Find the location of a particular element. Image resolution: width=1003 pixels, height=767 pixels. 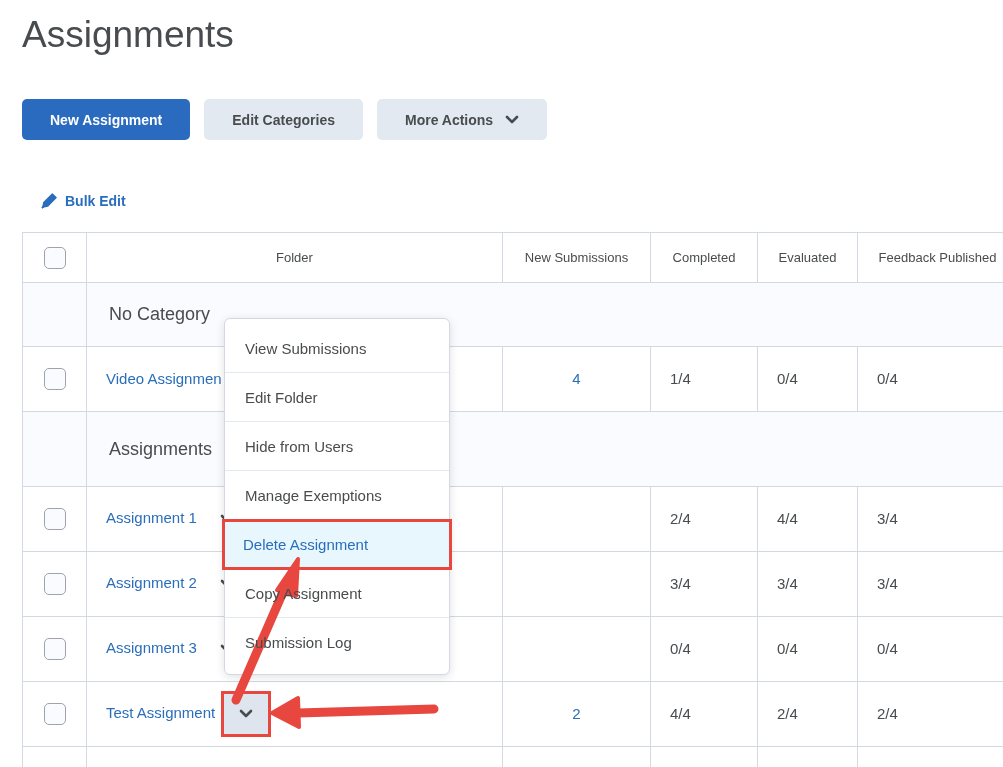

category-heading: No Category is located at coordinates (159, 314).